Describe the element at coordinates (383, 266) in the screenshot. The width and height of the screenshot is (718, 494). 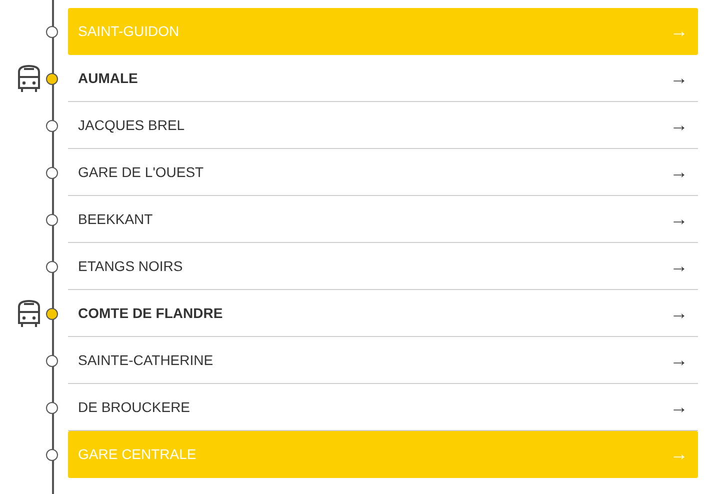
I see `stop-item: ETANGS NOIRS →` at that location.